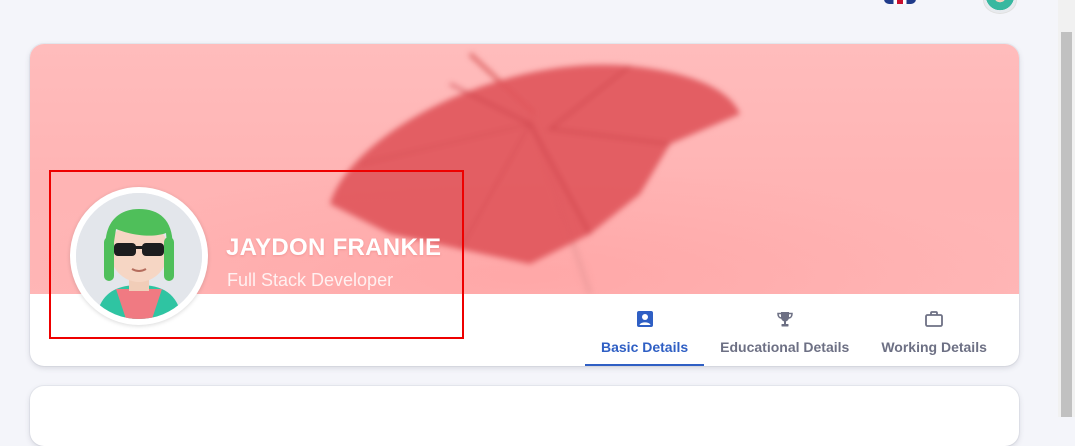 This screenshot has height=446, width=1075. What do you see at coordinates (785, 347) in the screenshot?
I see `tab-label: Educational Details` at bounding box center [785, 347].